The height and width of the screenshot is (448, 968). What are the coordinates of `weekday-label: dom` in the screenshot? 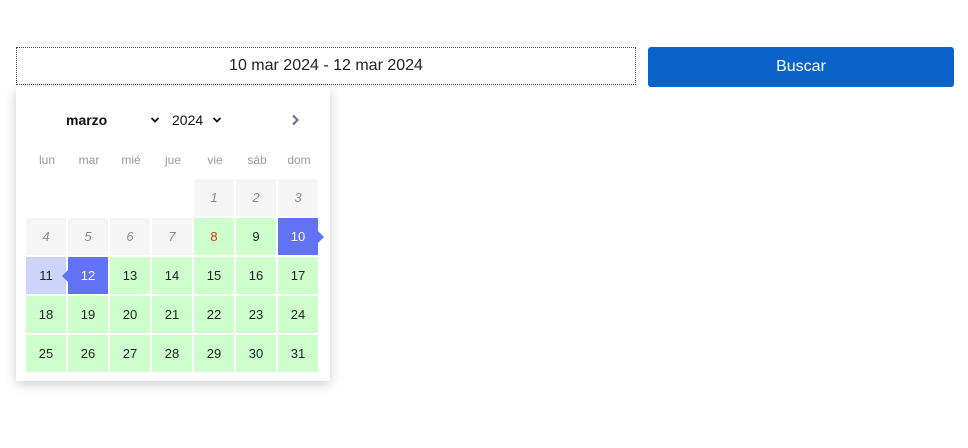 It's located at (299, 160).